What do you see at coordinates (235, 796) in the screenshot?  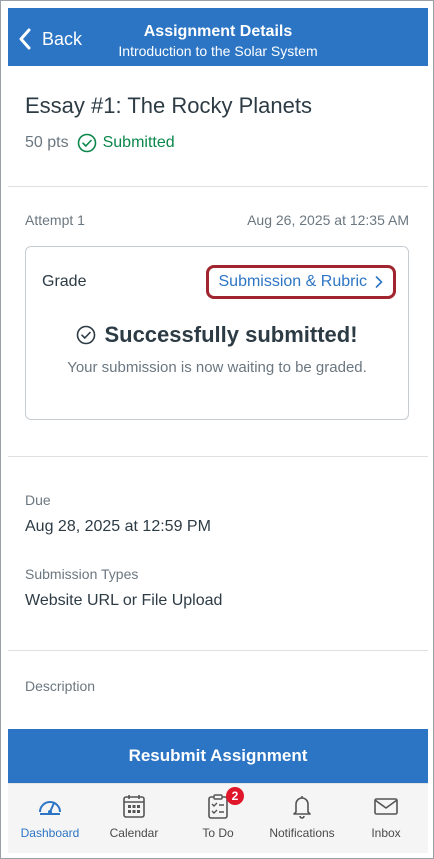 I see `todo-count-badge: 2` at bounding box center [235, 796].